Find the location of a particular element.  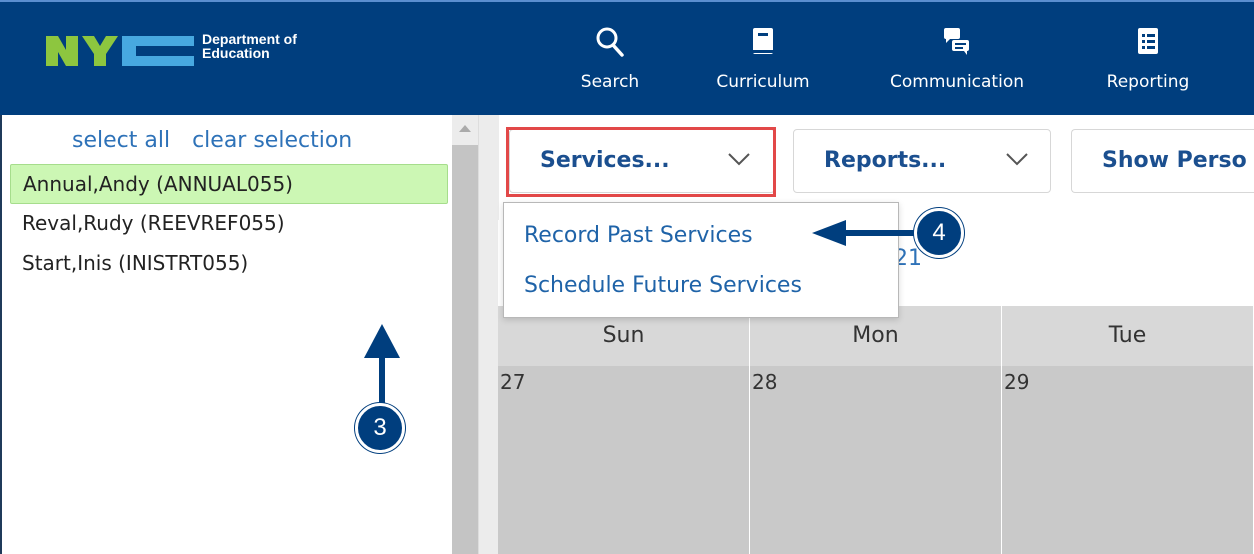

callout-step-3: 3 is located at coordinates (380, 428).